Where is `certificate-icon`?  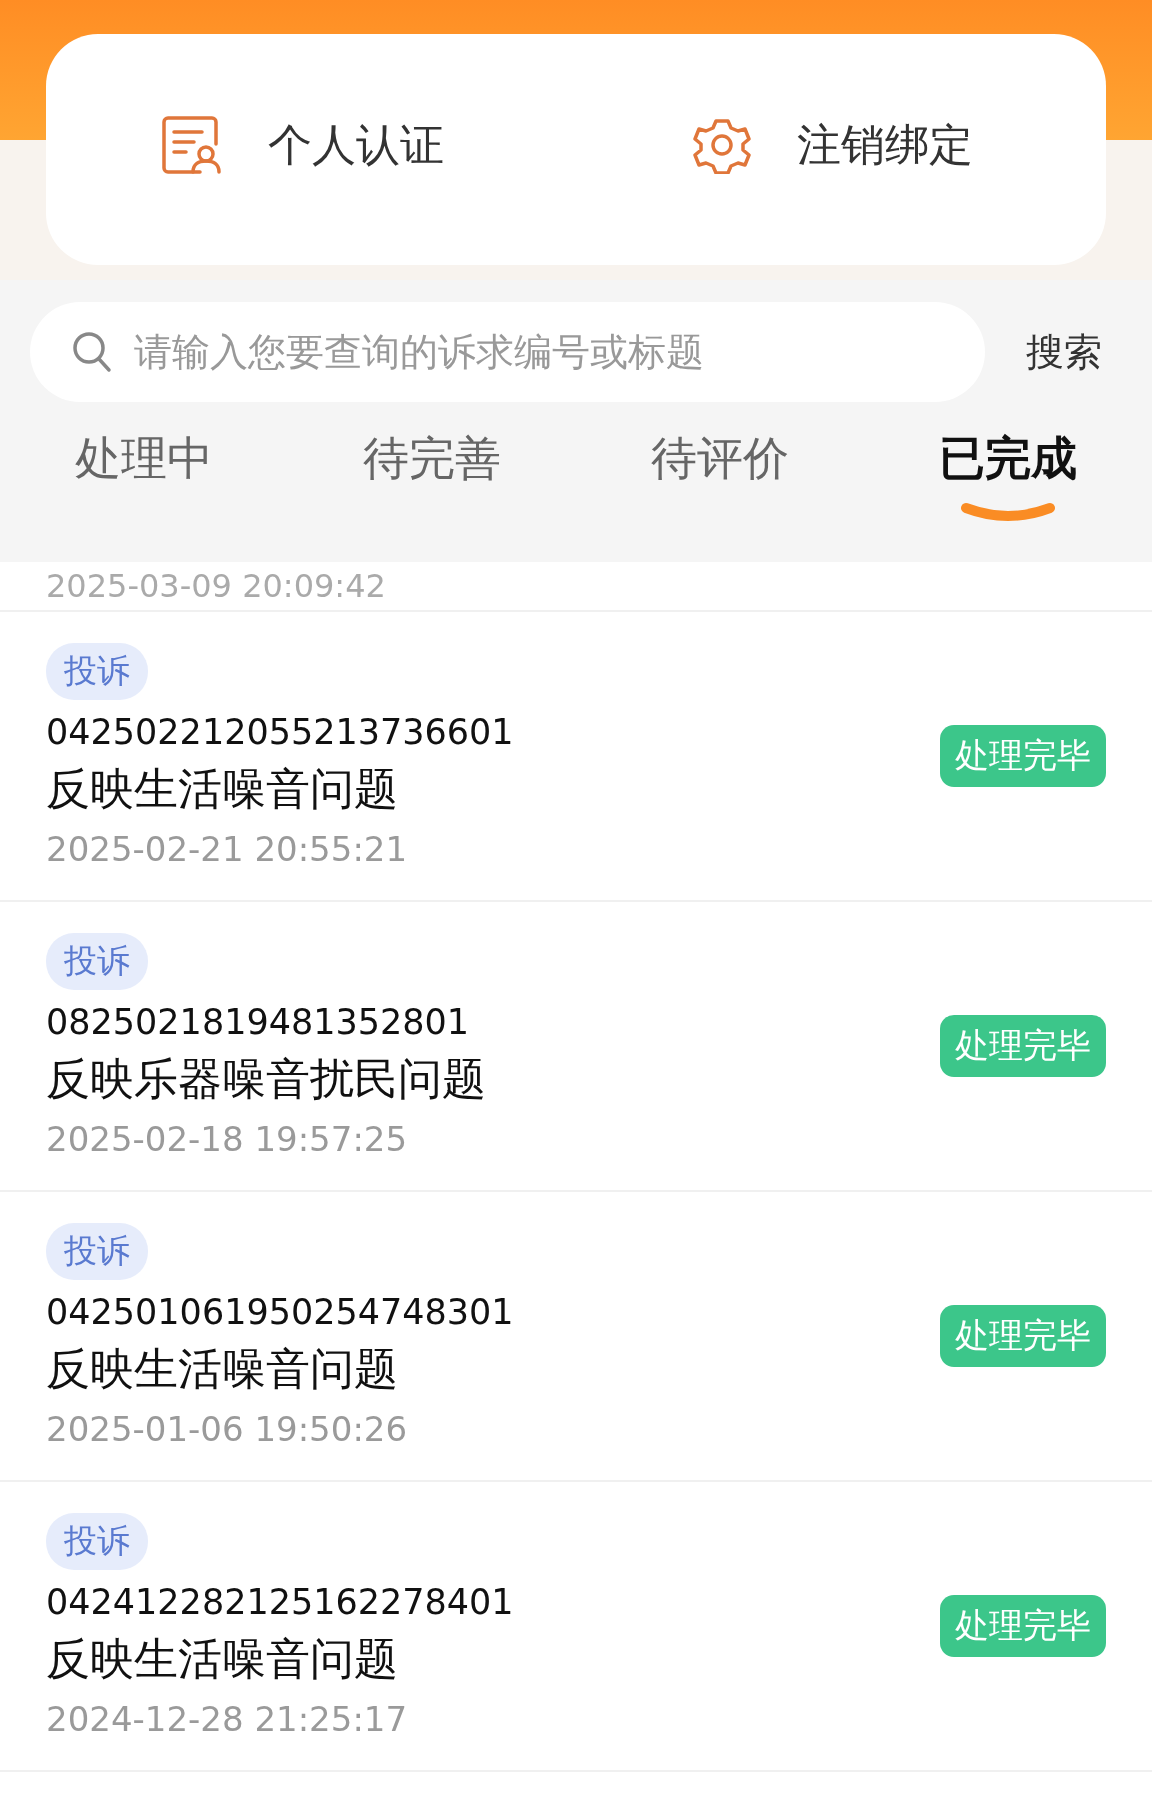
certificate-icon is located at coordinates (191, 145).